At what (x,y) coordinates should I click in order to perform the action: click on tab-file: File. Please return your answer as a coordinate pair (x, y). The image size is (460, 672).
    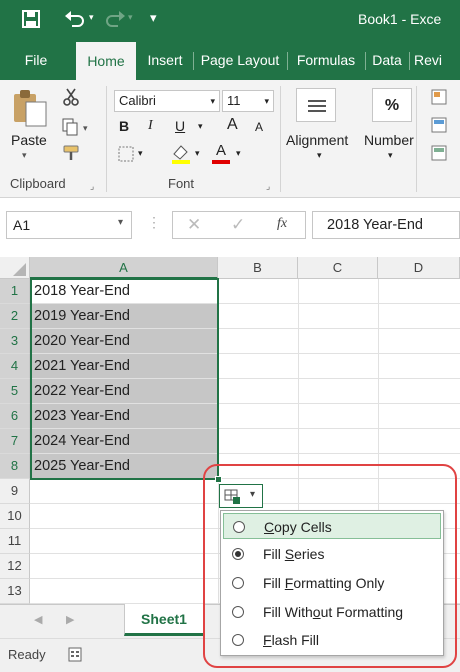
    Looking at the image, I should click on (36, 59).